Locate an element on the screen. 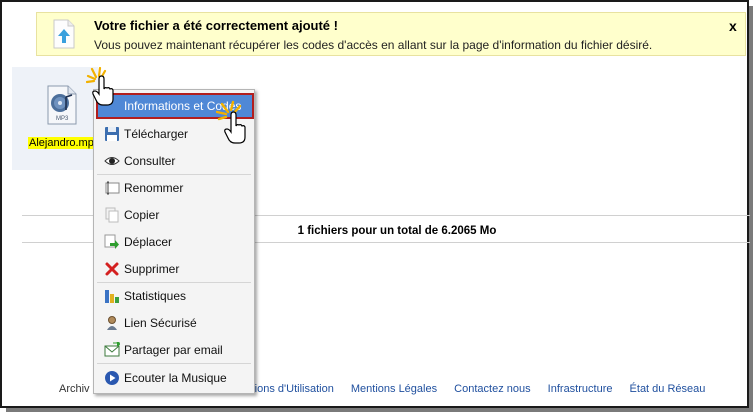  delete-icon is located at coordinates (112, 269).